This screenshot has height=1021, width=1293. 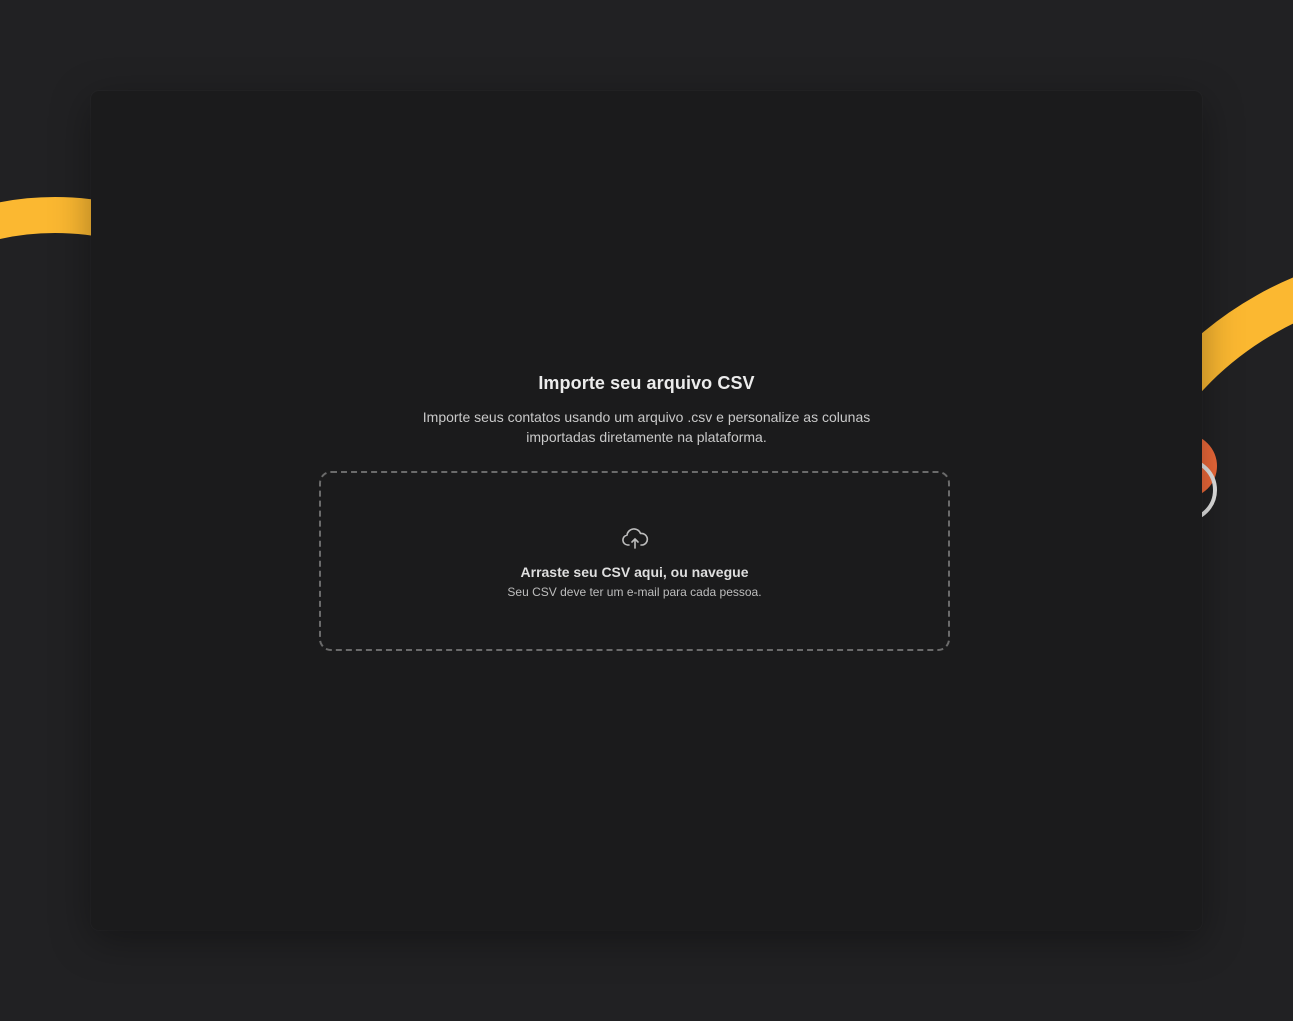 I want to click on dropzone-title: Arraste seu CSV aqui, ou navegue, so click(x=634, y=572).